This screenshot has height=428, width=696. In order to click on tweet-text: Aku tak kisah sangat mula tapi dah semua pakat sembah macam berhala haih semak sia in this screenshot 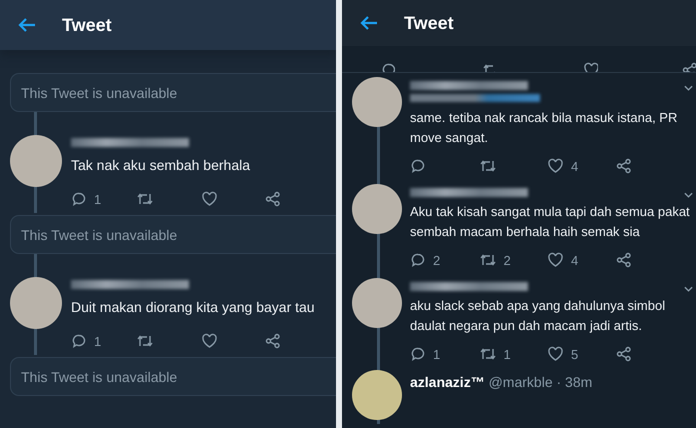, I will do `click(550, 222)`.